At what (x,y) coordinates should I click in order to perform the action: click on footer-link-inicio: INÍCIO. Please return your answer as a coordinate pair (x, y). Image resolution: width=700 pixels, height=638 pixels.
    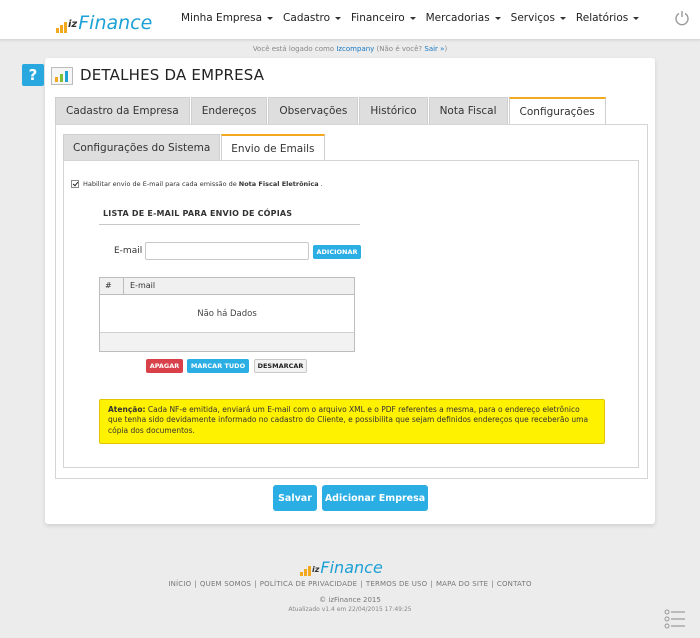
    Looking at the image, I should click on (179, 584).